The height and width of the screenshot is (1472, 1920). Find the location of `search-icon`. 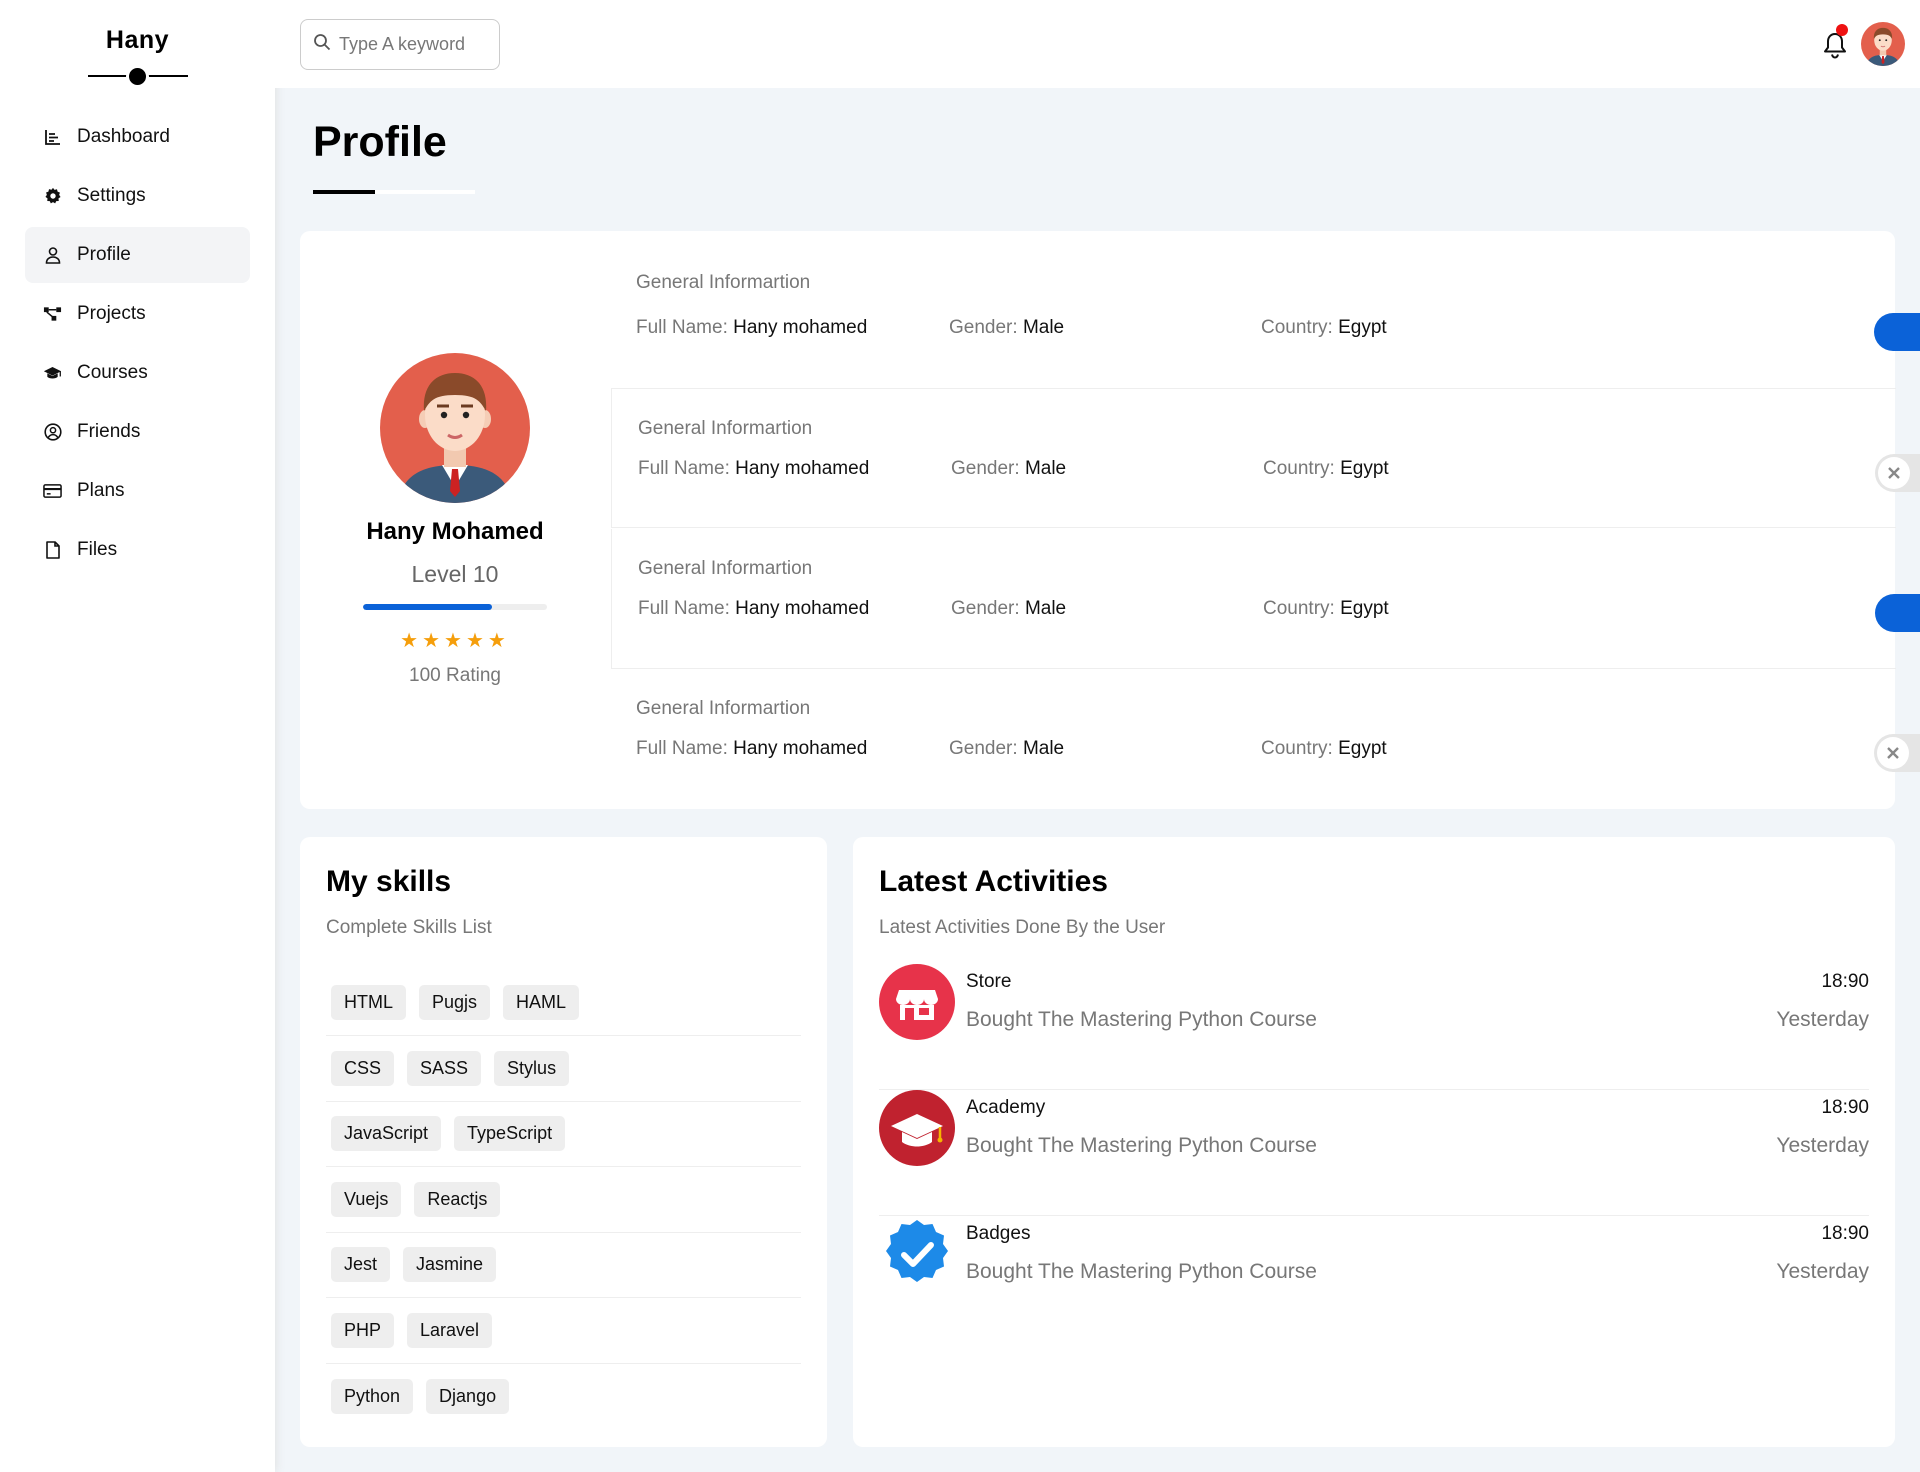

search-icon is located at coordinates (322, 44).